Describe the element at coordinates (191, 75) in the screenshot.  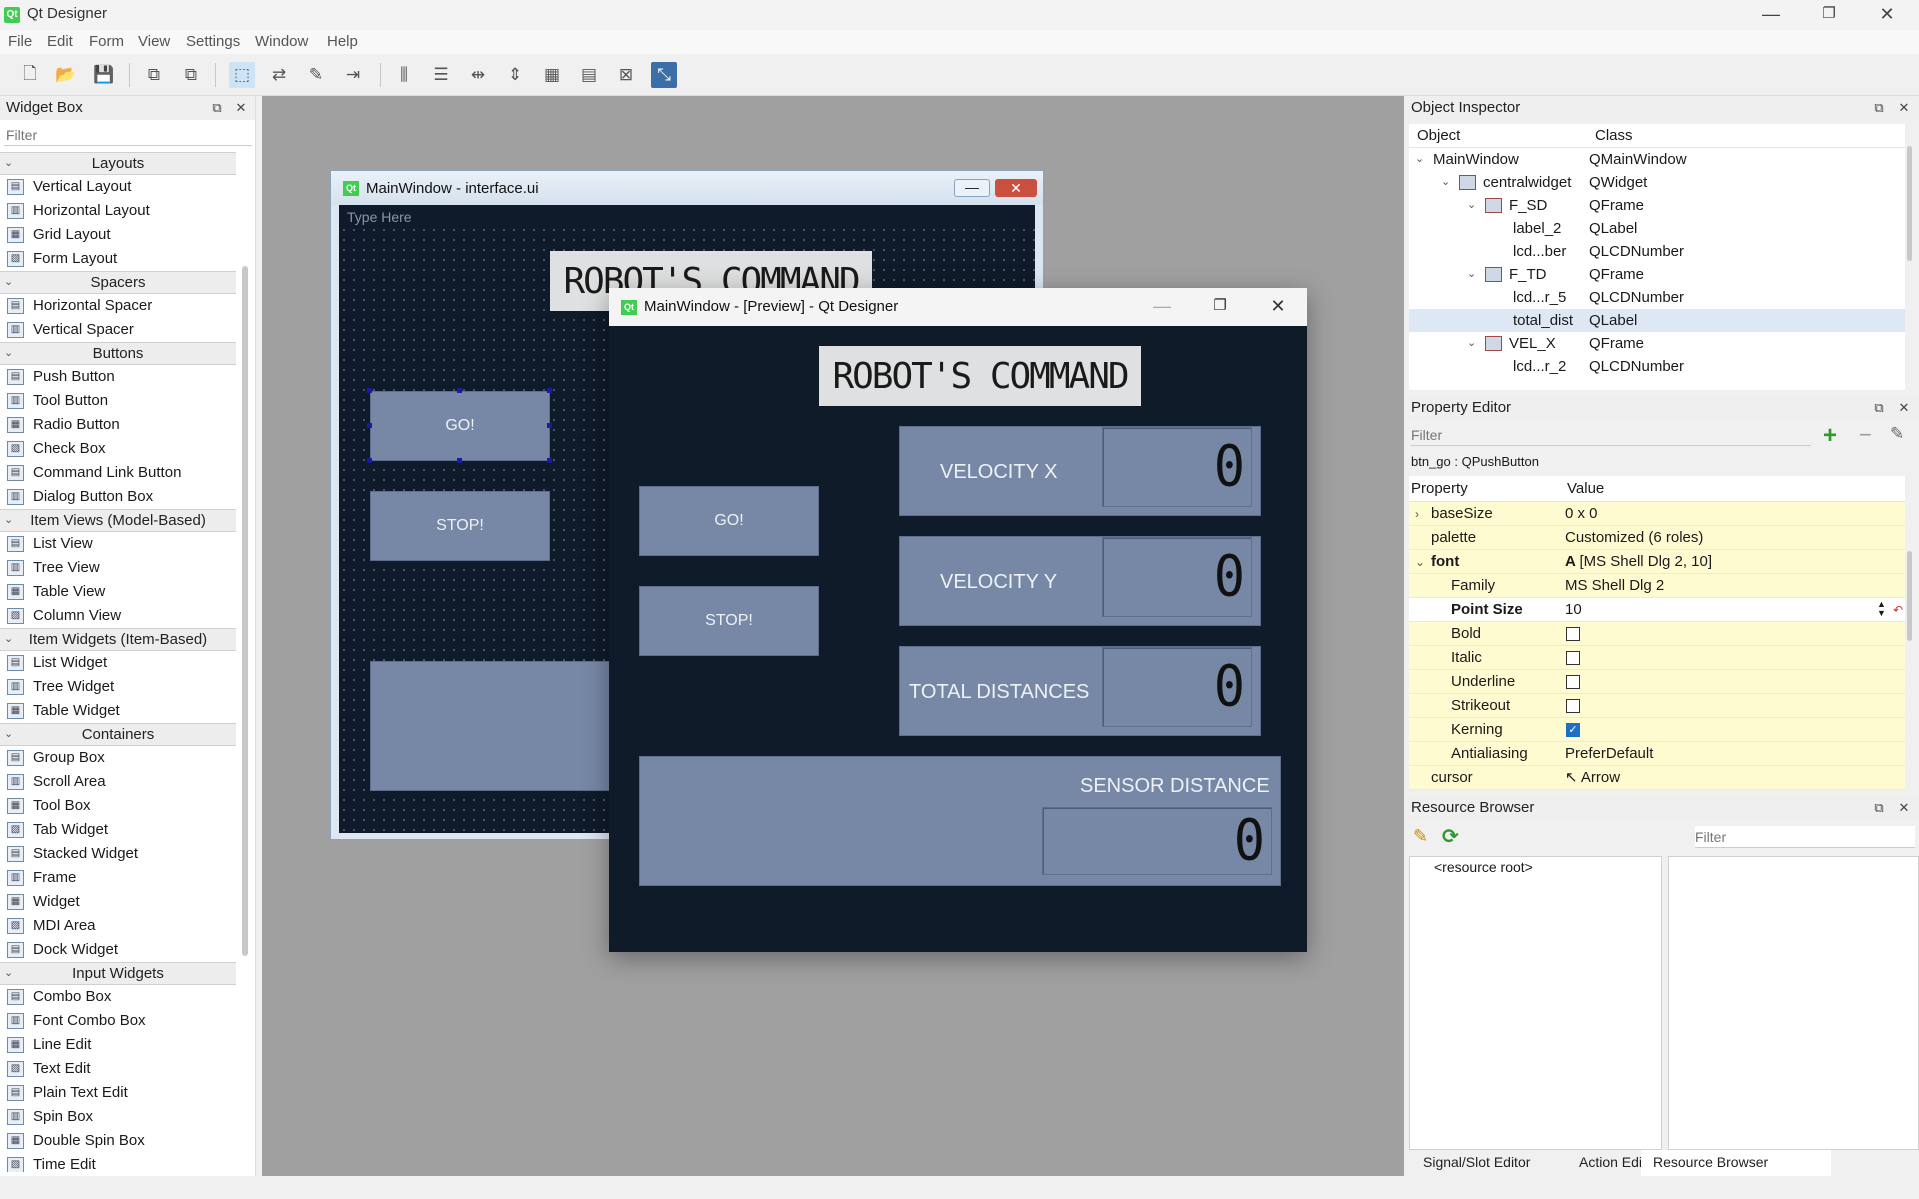
I see `bring-to-front-icon: ⧉` at that location.